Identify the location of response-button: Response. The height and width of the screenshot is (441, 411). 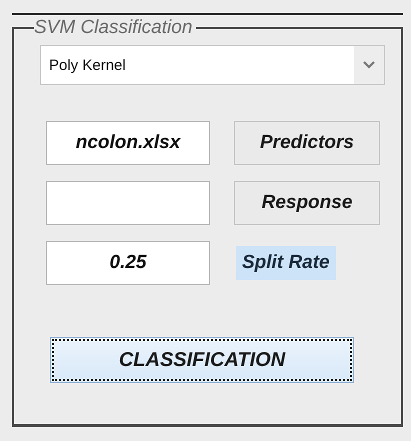
(307, 203).